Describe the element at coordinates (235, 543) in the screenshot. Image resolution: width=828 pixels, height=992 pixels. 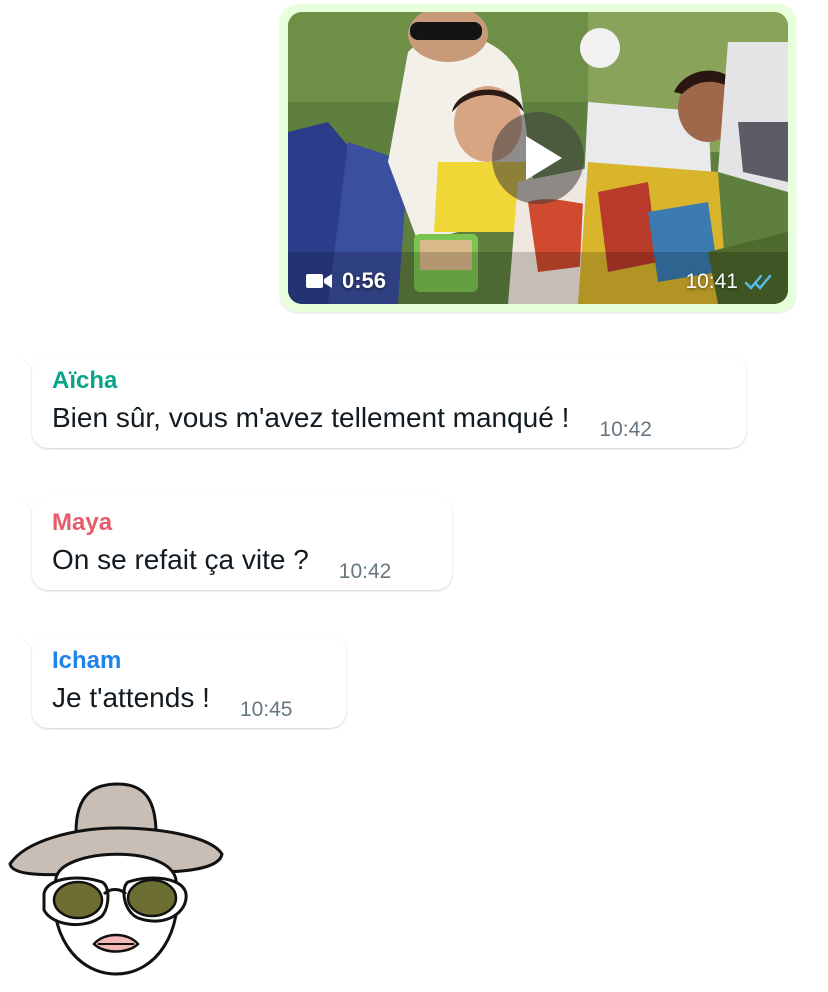
I see `incoming-message: Maya On se refait ça vite ? 10:42` at that location.